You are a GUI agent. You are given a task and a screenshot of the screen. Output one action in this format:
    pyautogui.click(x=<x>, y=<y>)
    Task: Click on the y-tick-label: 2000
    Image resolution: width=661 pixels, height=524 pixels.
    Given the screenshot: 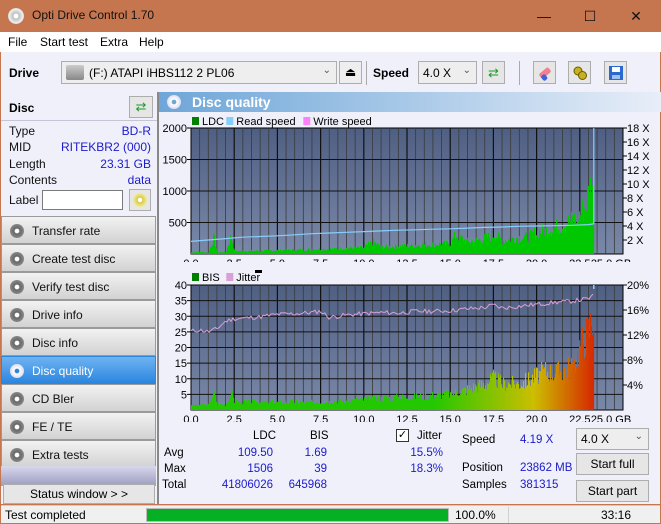 What is the action you would take?
    pyautogui.click(x=175, y=129)
    